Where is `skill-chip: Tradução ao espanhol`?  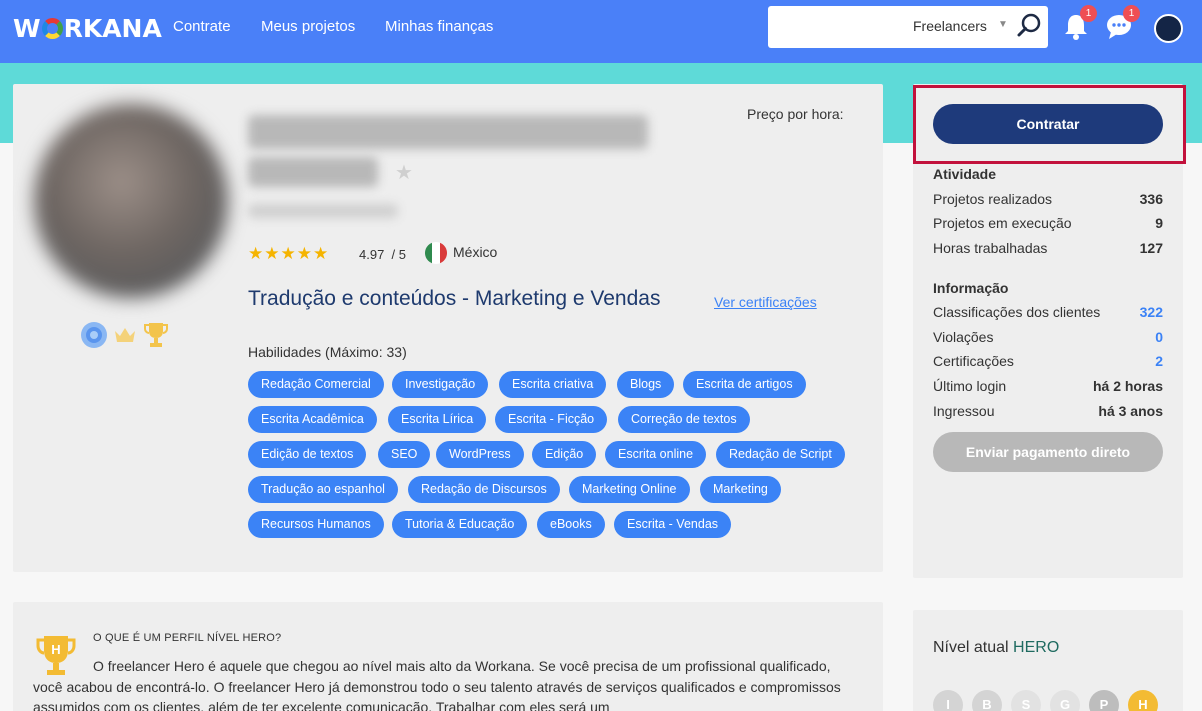
skill-chip: Tradução ao espanhol is located at coordinates (323, 489).